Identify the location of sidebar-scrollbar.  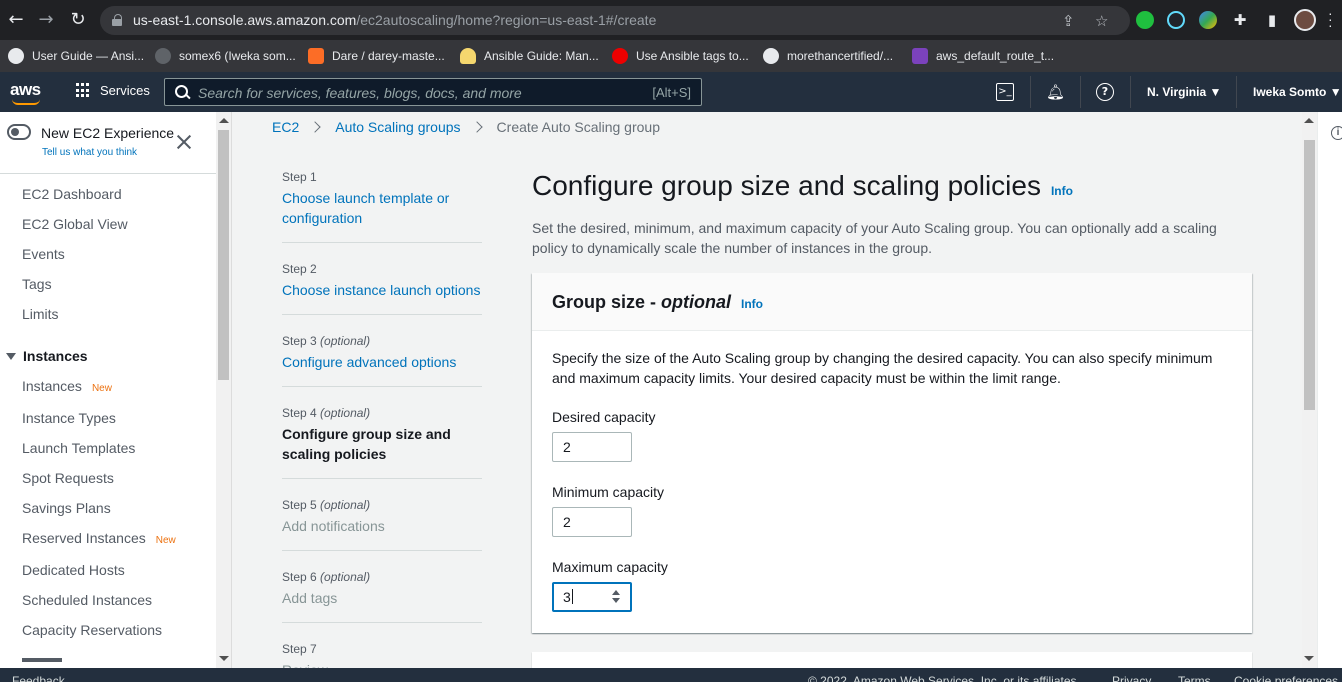
(224, 390).